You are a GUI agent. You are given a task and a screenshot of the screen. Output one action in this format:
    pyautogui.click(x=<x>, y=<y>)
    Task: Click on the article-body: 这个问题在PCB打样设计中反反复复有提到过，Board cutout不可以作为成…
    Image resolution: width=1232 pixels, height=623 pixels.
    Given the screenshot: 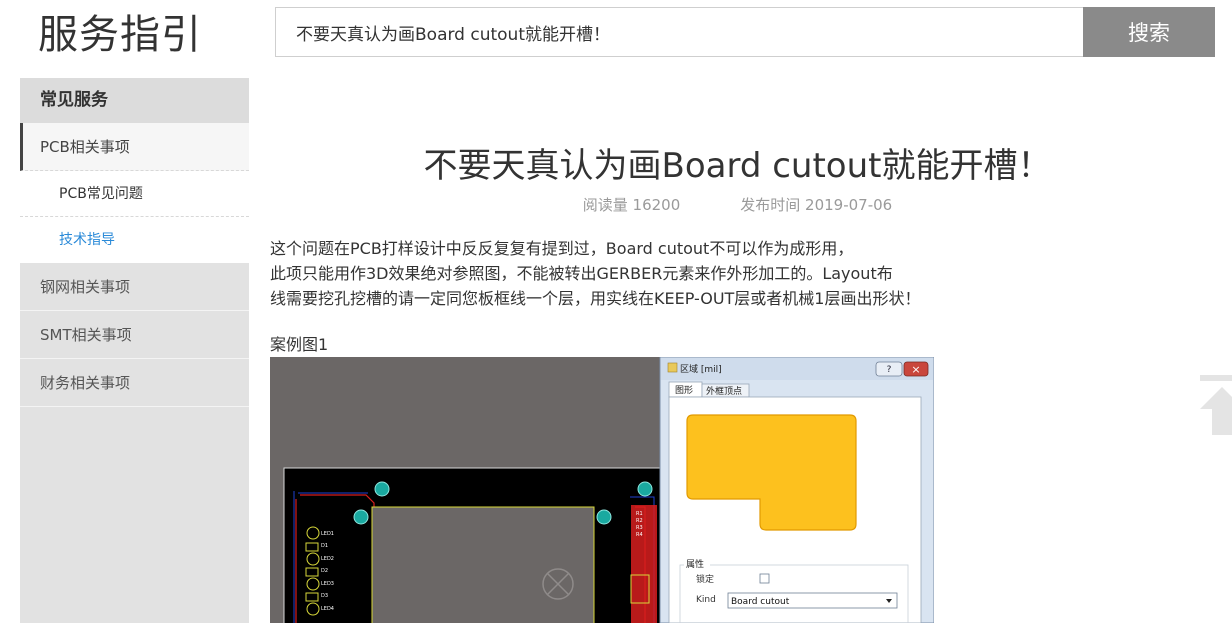 What is the action you would take?
    pyautogui.click(x=650, y=273)
    